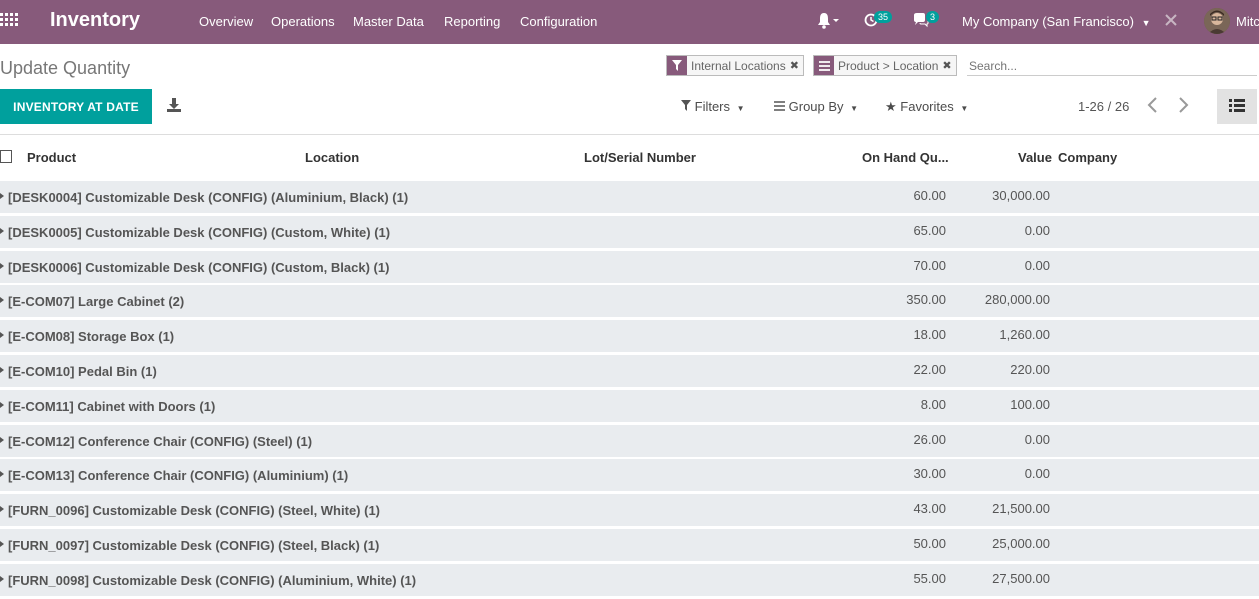 Image resolution: width=1259 pixels, height=599 pixels. I want to click on message-count-badge: 3, so click(933, 17).